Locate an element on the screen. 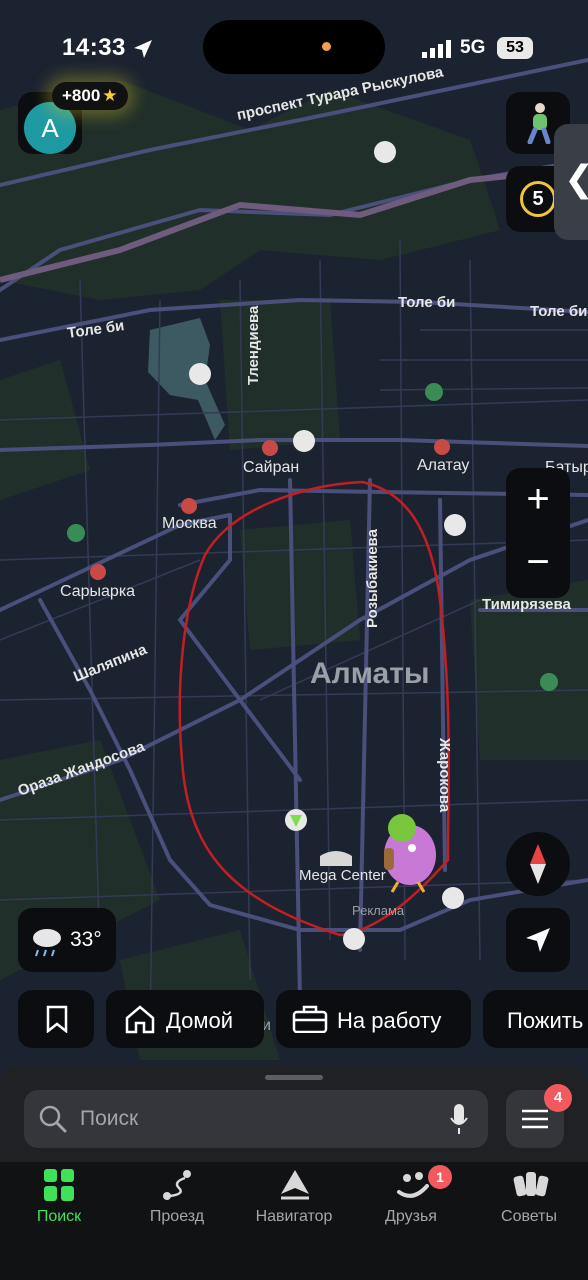 Image resolution: width=588 pixels, height=1280 pixels. bookmark-icon is located at coordinates (57, 1019).